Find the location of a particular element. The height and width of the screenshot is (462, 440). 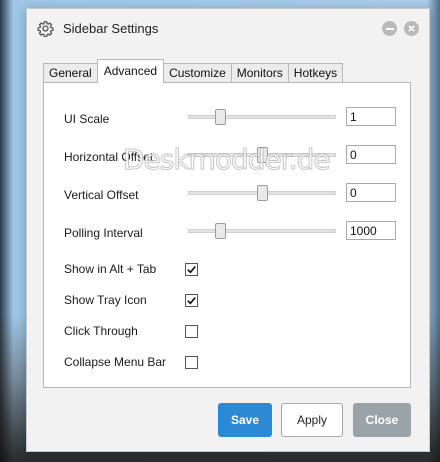

minimize-icon is located at coordinates (389, 28).